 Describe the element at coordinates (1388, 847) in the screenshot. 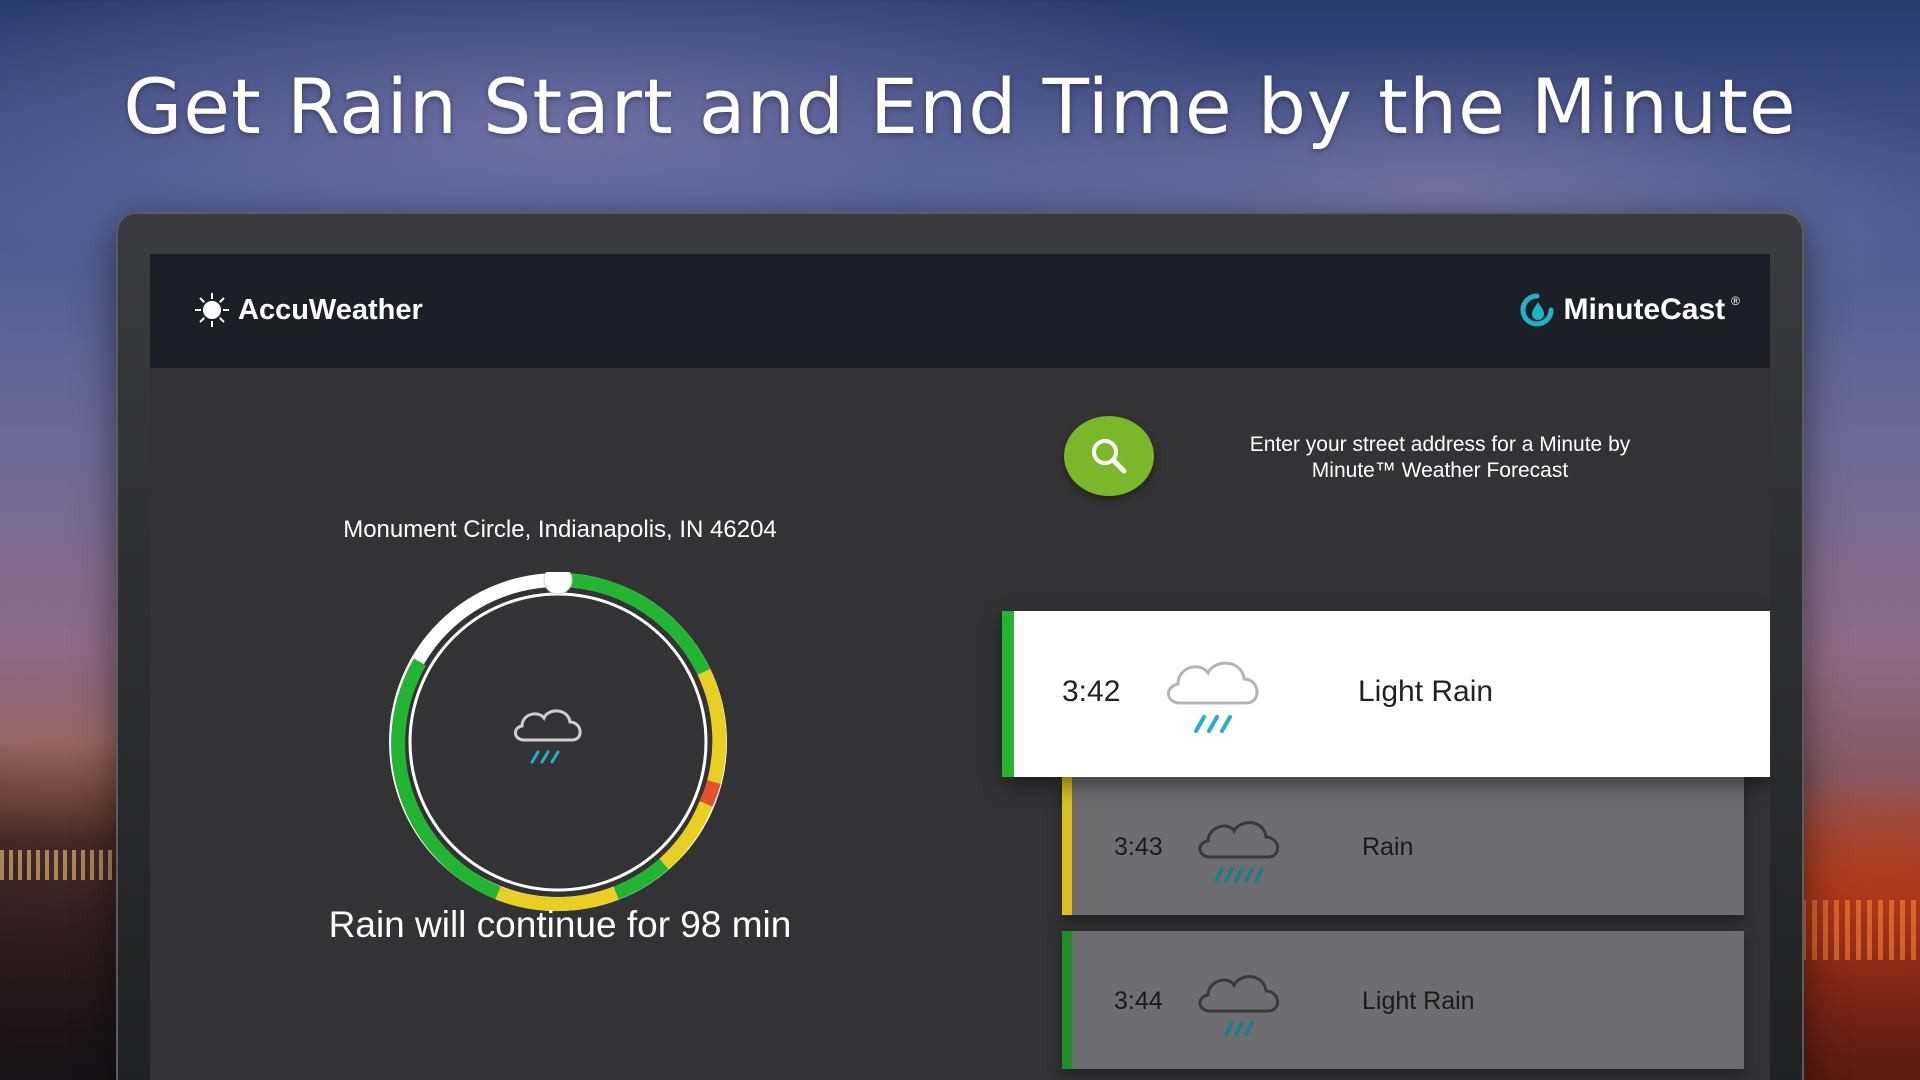

I see `forecast-condition: Rain` at that location.